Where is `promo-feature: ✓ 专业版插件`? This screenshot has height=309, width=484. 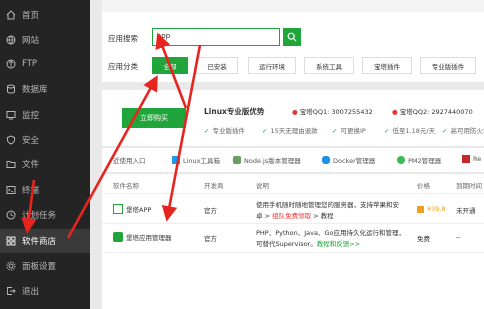
promo-feature: ✓ 专业版插件 is located at coordinates (224, 130).